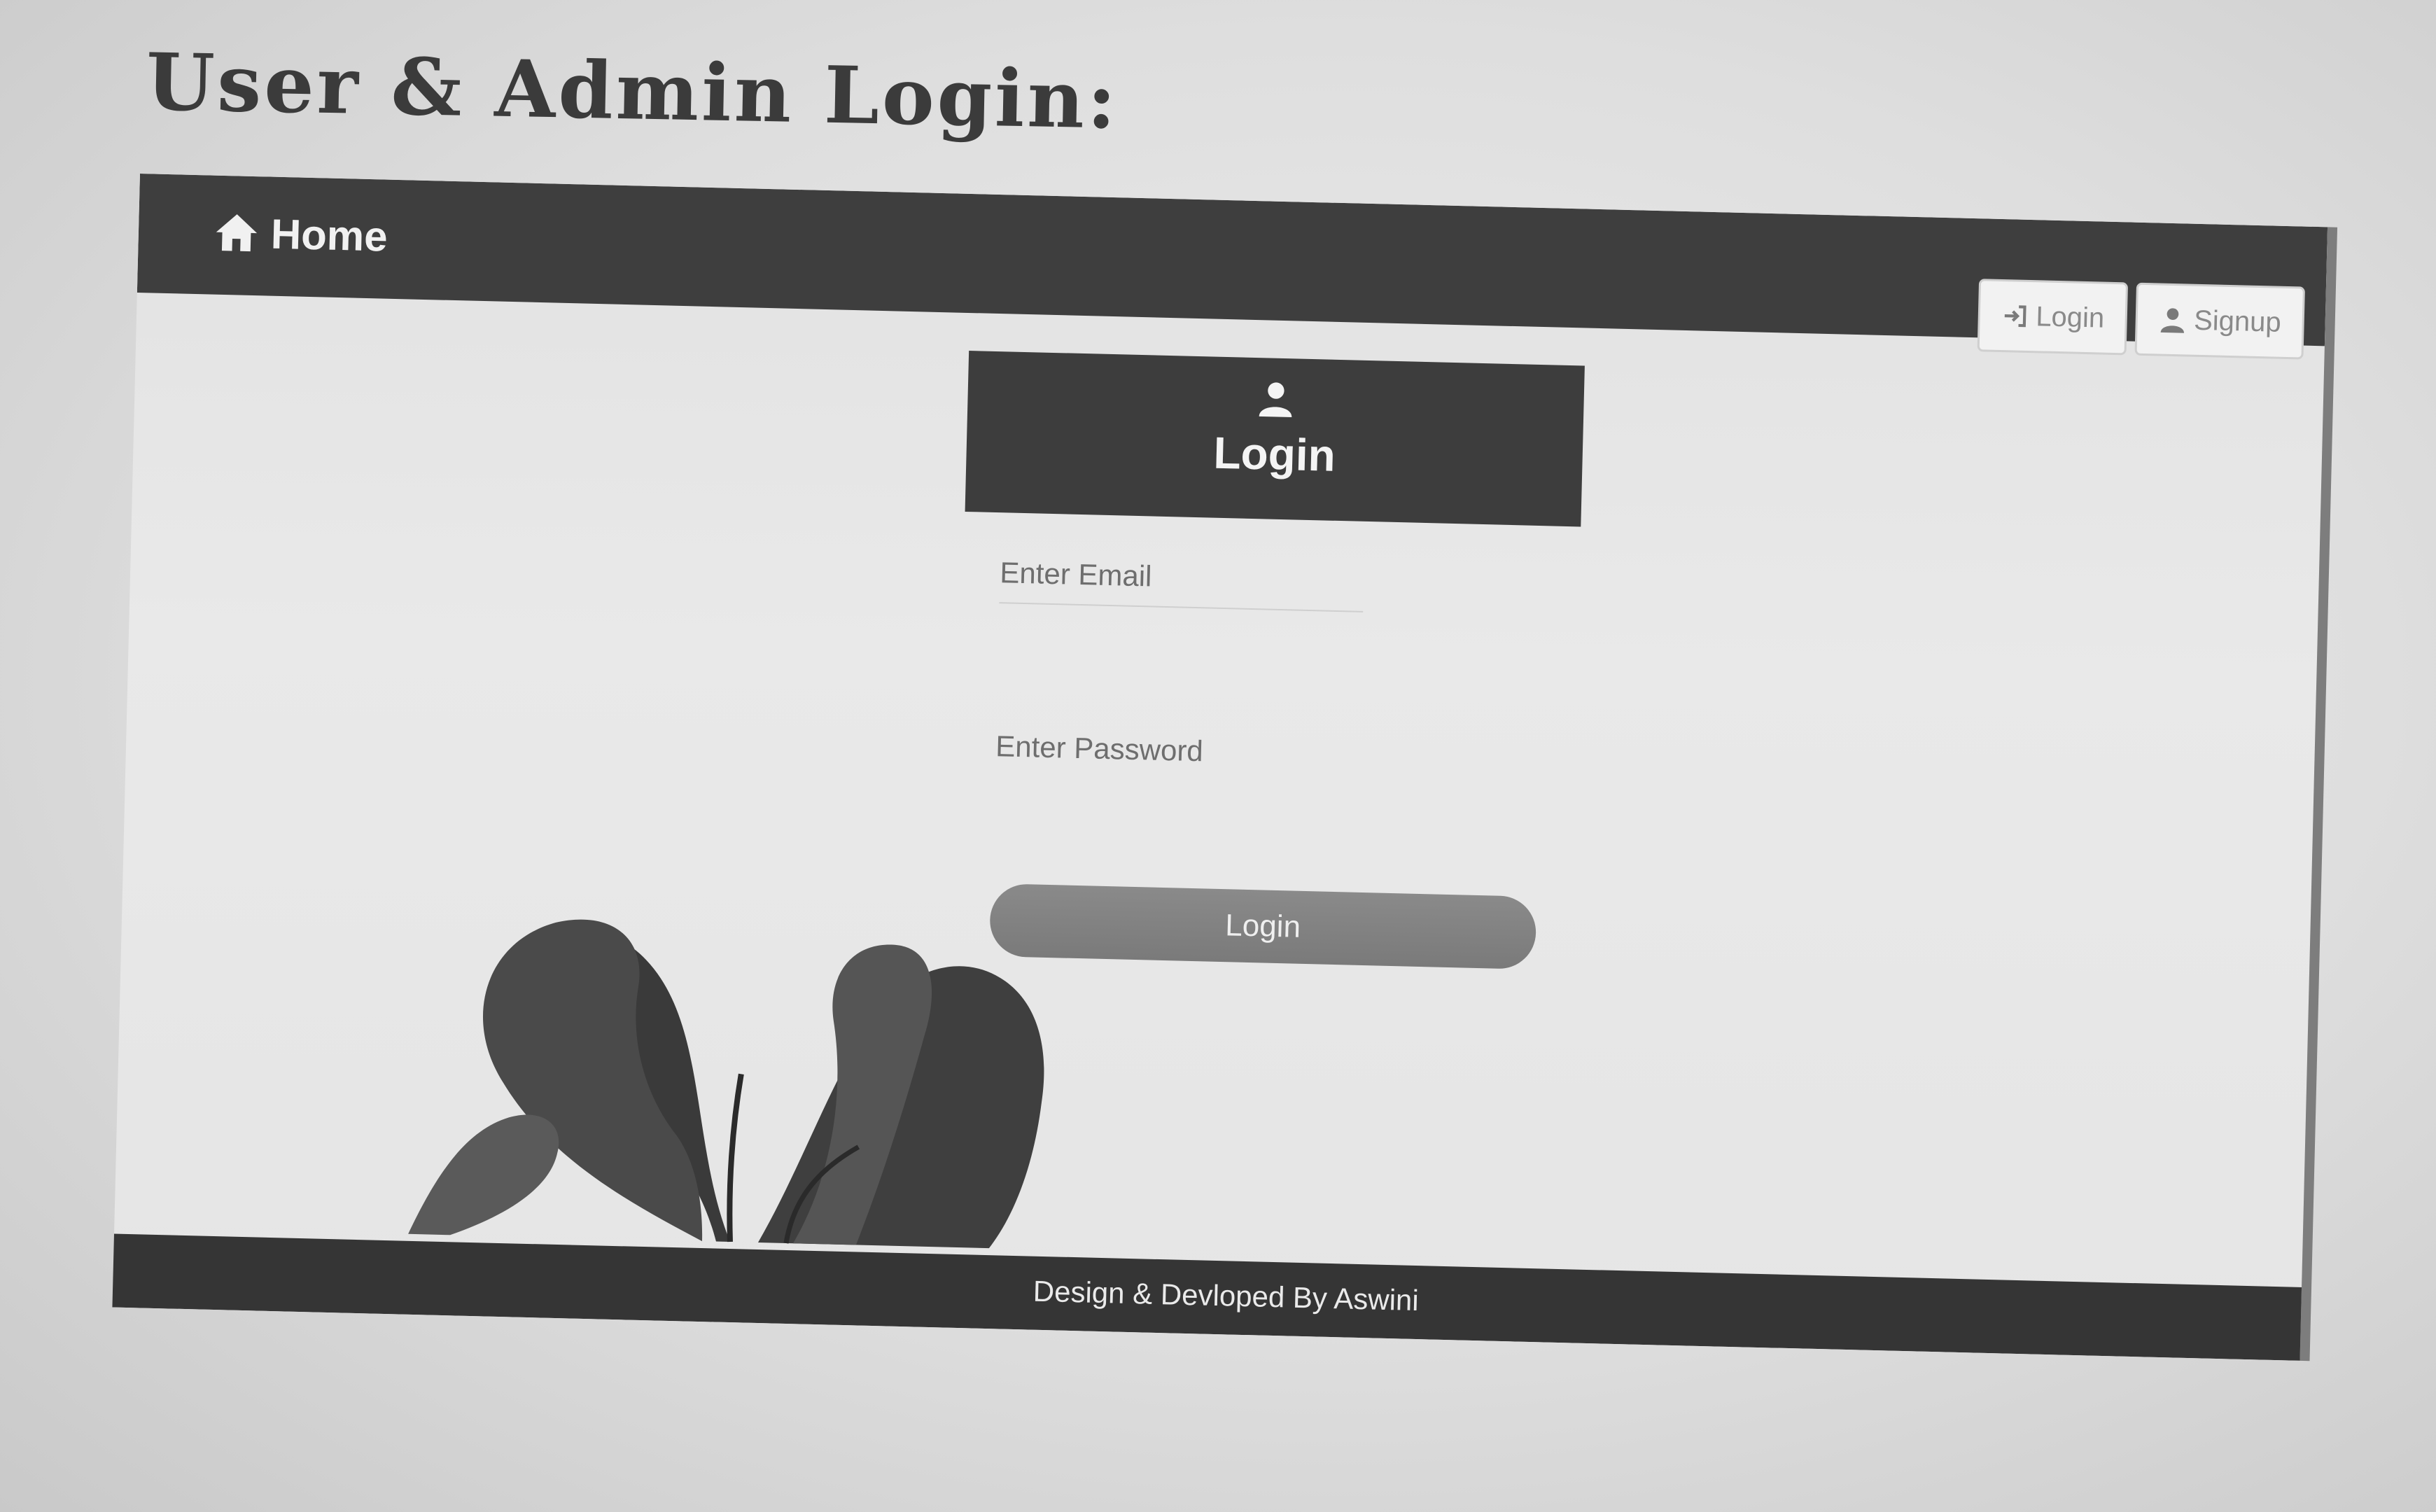 The height and width of the screenshot is (1512, 2436). I want to click on nav-buttons: Login Signup, so click(2141, 319).